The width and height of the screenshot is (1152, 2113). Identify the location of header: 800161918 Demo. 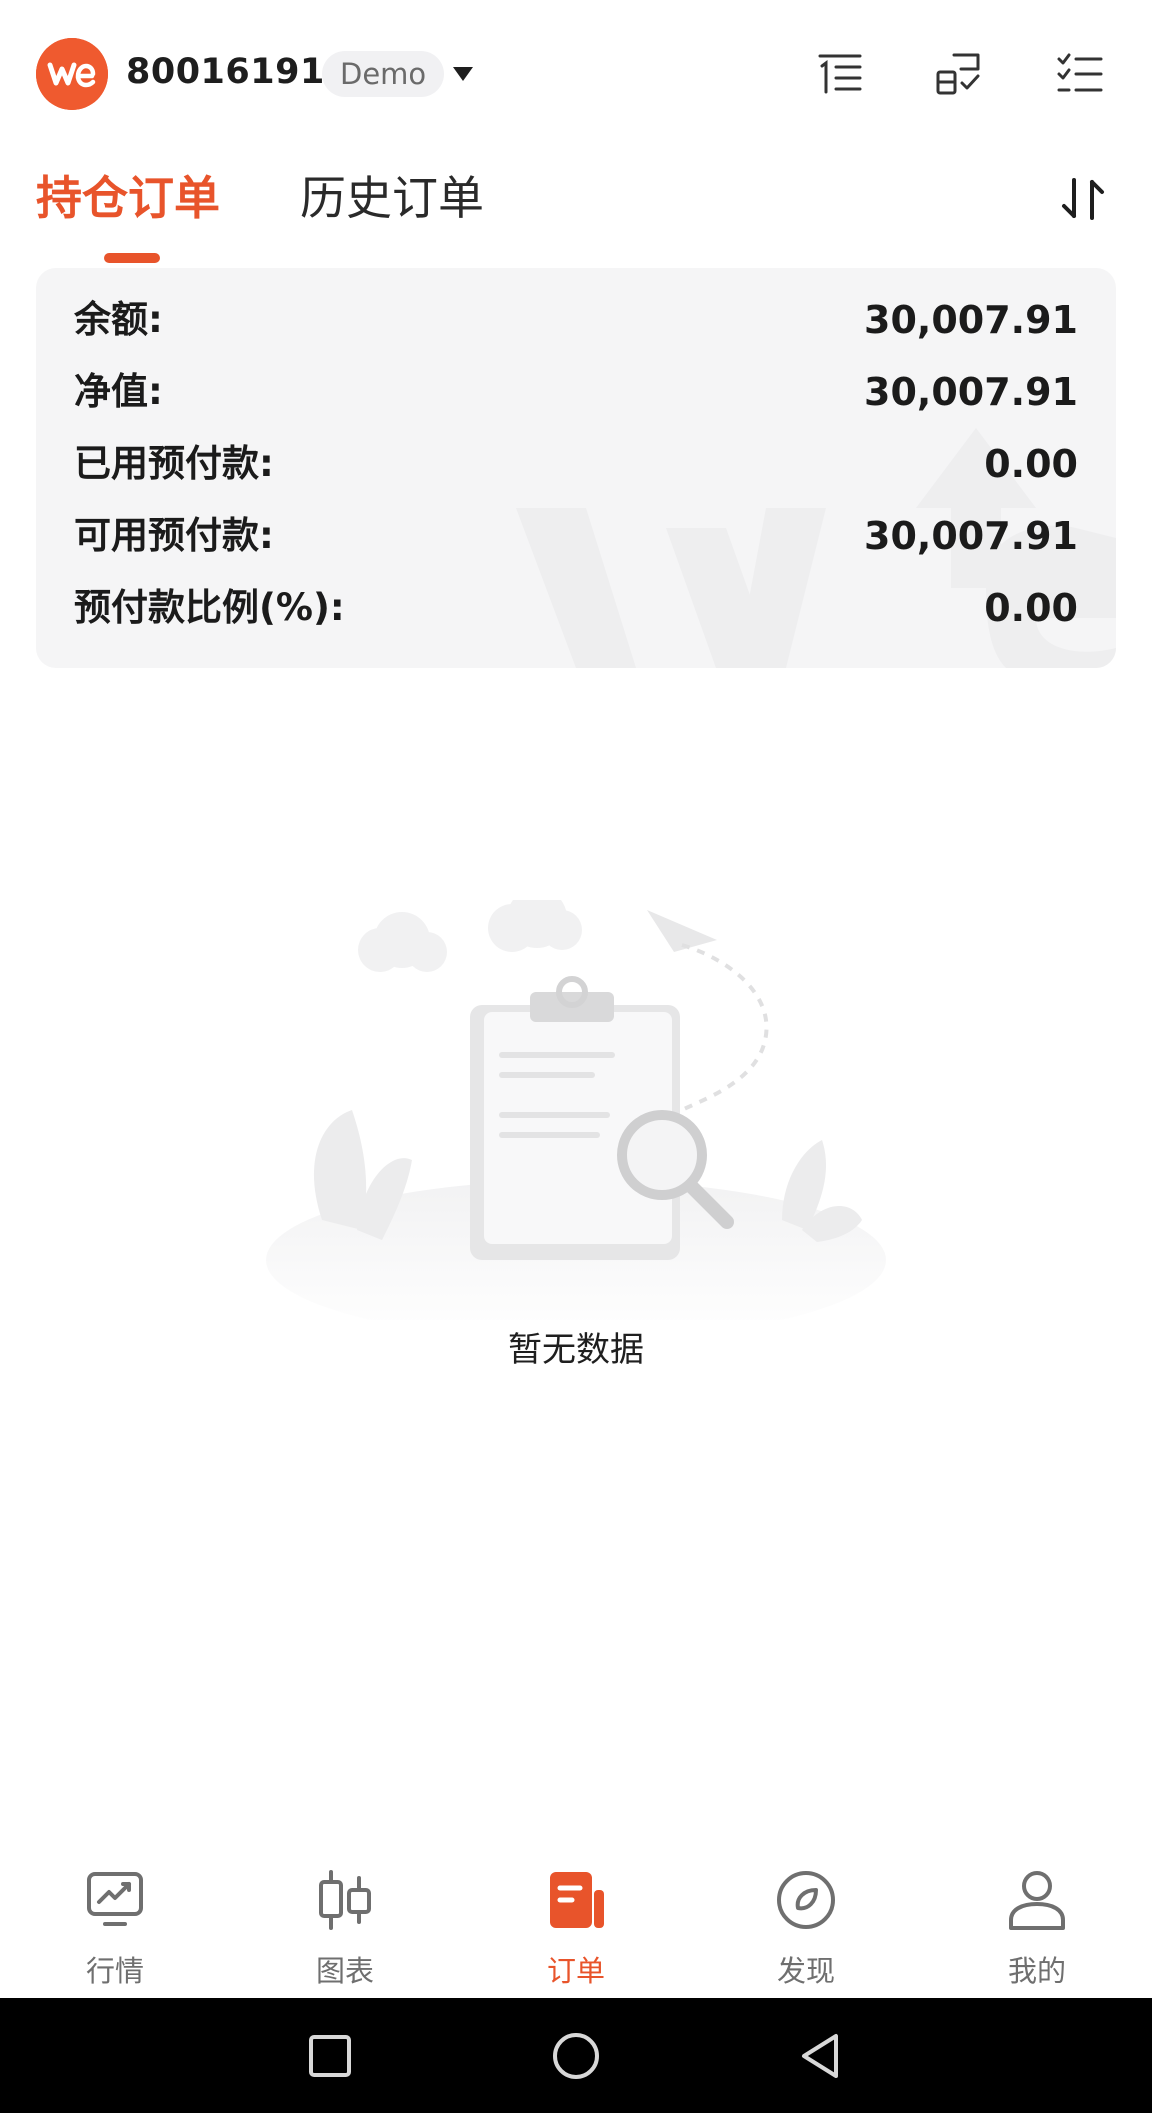
(576, 75).